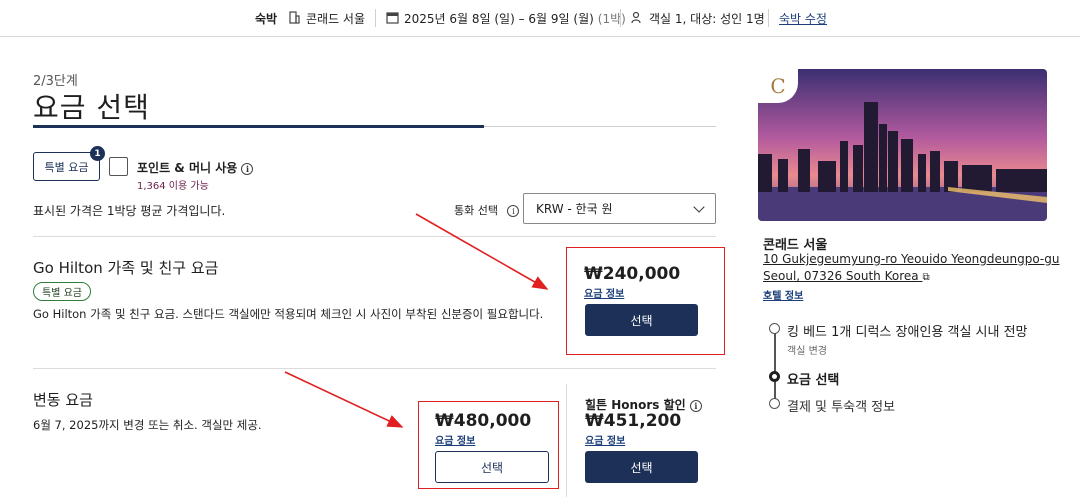  What do you see at coordinates (775, 369) in the screenshot?
I see `booking-timeline-line` at bounding box center [775, 369].